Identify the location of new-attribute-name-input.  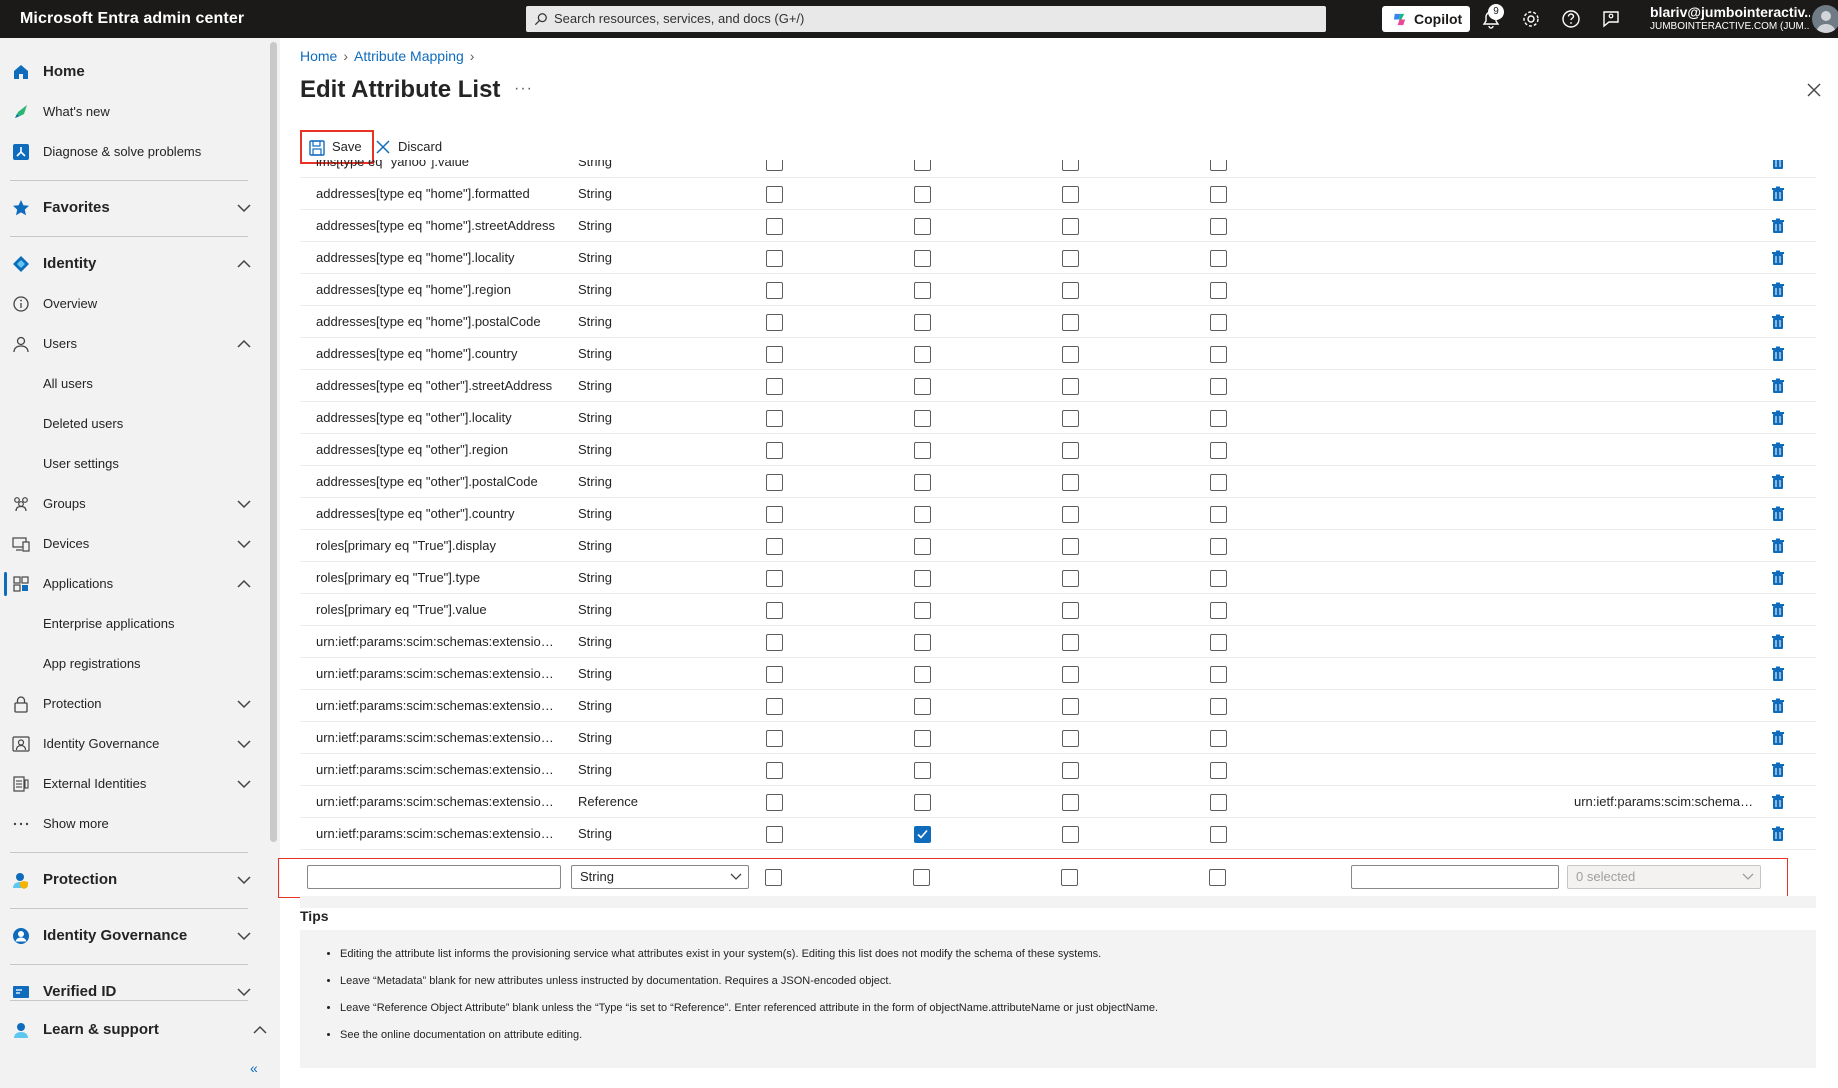
(434, 877).